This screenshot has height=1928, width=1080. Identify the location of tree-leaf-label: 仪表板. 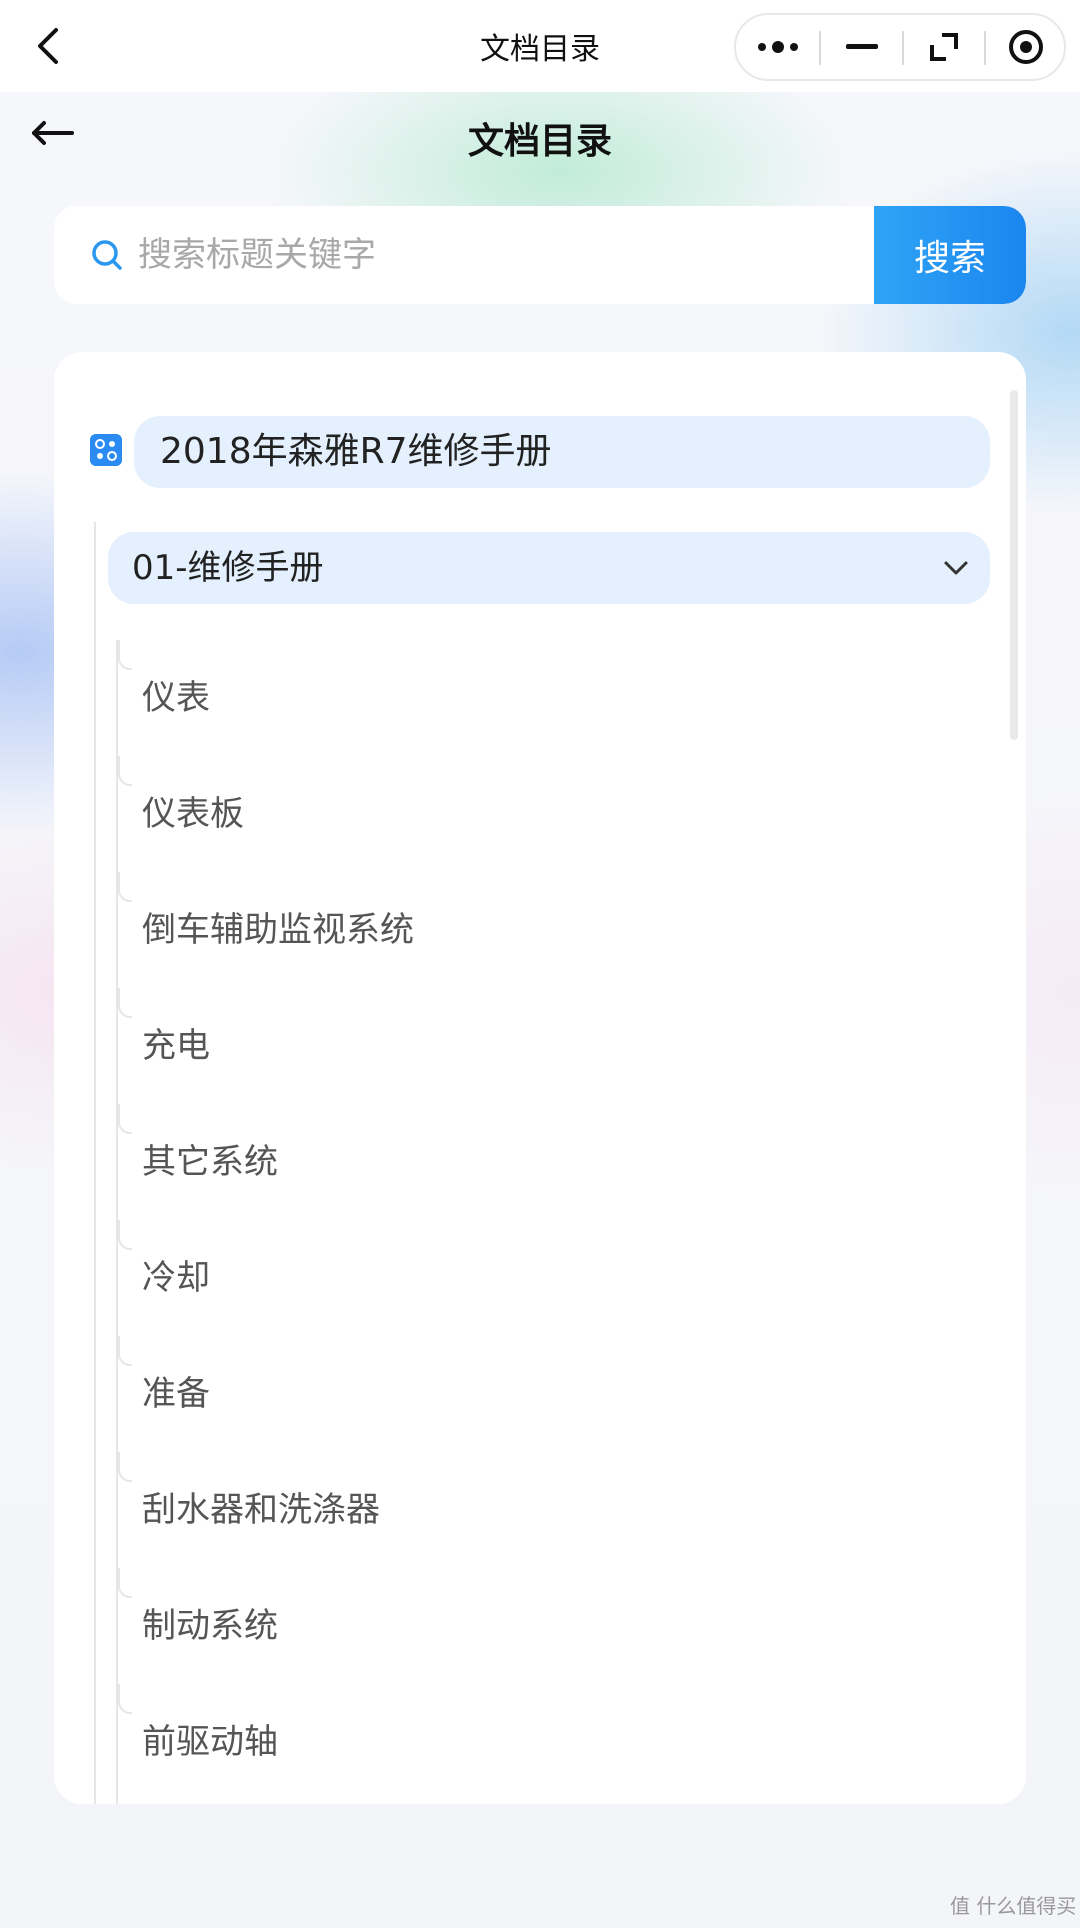
(193, 814).